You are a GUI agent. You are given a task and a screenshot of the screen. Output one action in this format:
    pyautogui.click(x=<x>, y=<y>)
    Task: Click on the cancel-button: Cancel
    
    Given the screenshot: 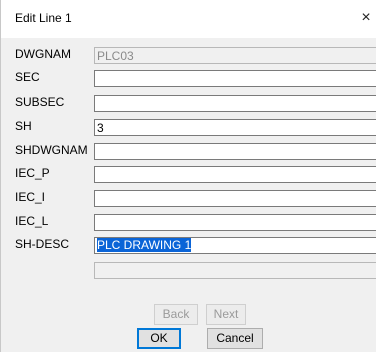 What is the action you would take?
    pyautogui.click(x=235, y=338)
    